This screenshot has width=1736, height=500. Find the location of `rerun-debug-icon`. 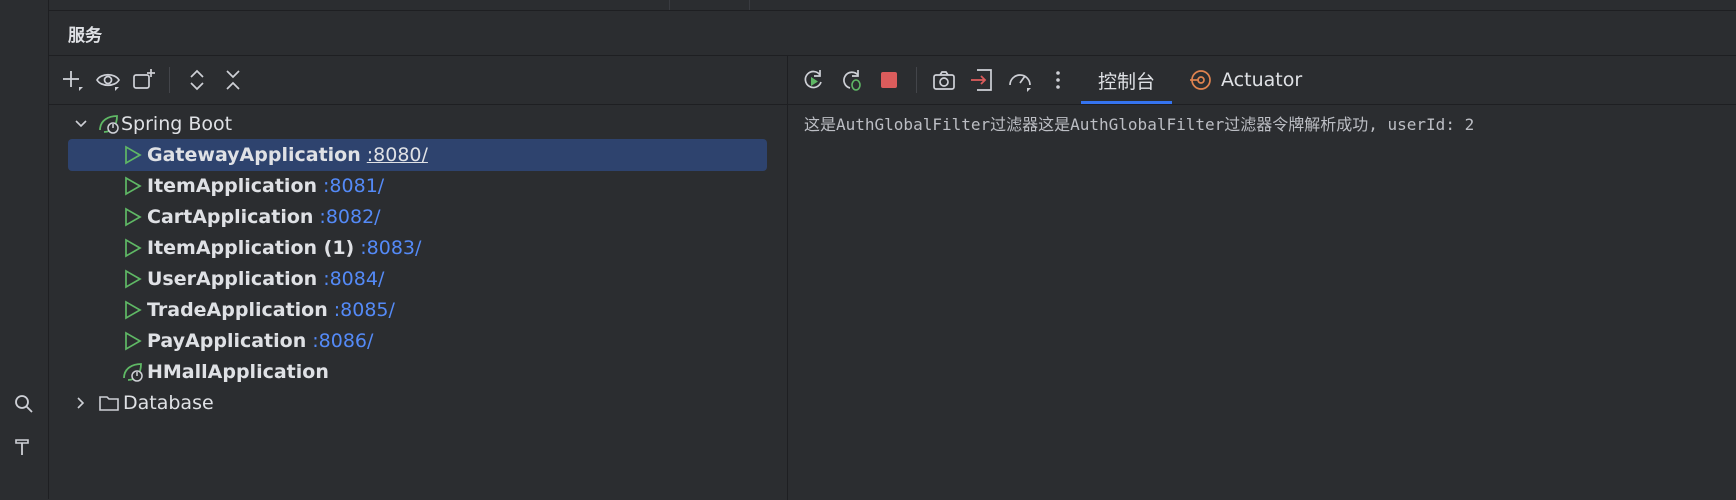

rerun-debug-icon is located at coordinates (851, 80).